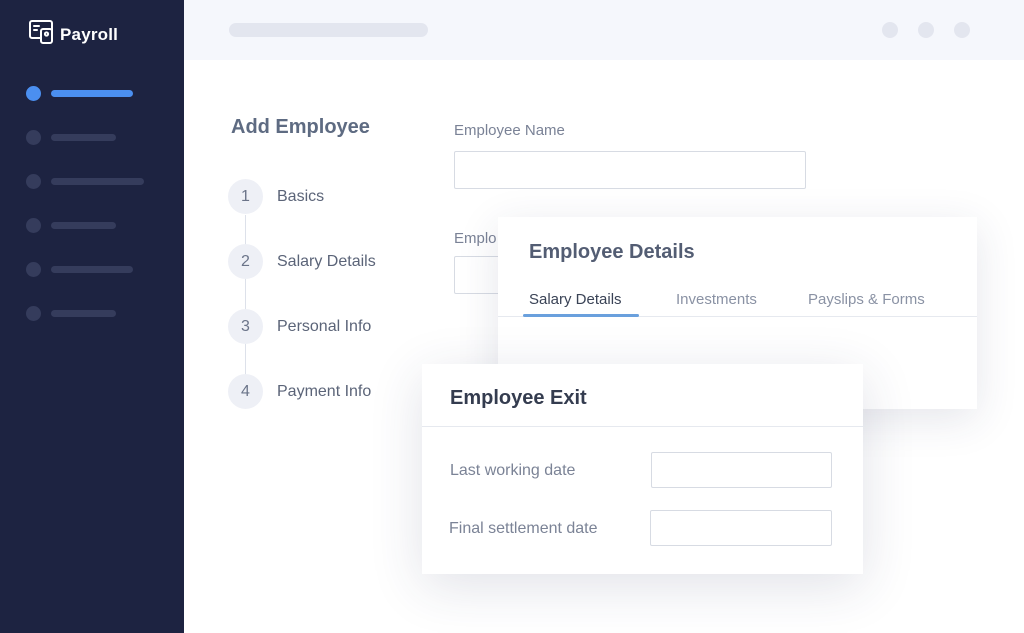 This screenshot has width=1024, height=633. Describe the element at coordinates (326, 261) in the screenshot. I see `step-label: Salary Details` at that location.